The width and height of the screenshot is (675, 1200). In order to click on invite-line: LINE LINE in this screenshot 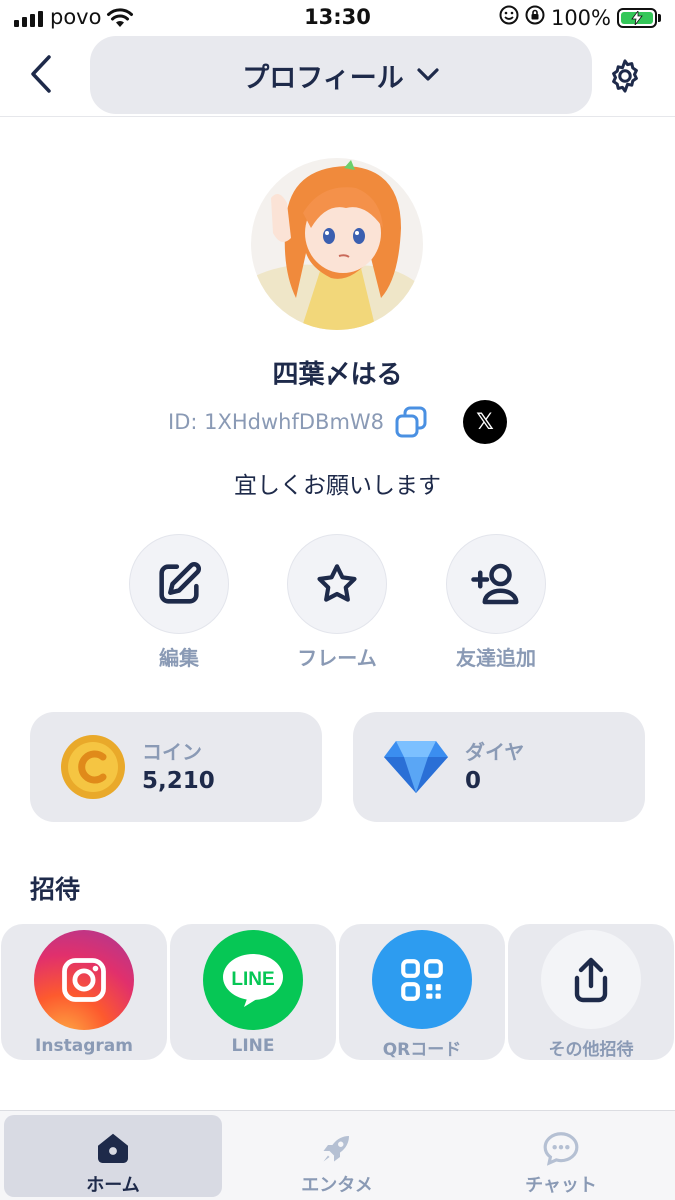, I will do `click(253, 992)`.